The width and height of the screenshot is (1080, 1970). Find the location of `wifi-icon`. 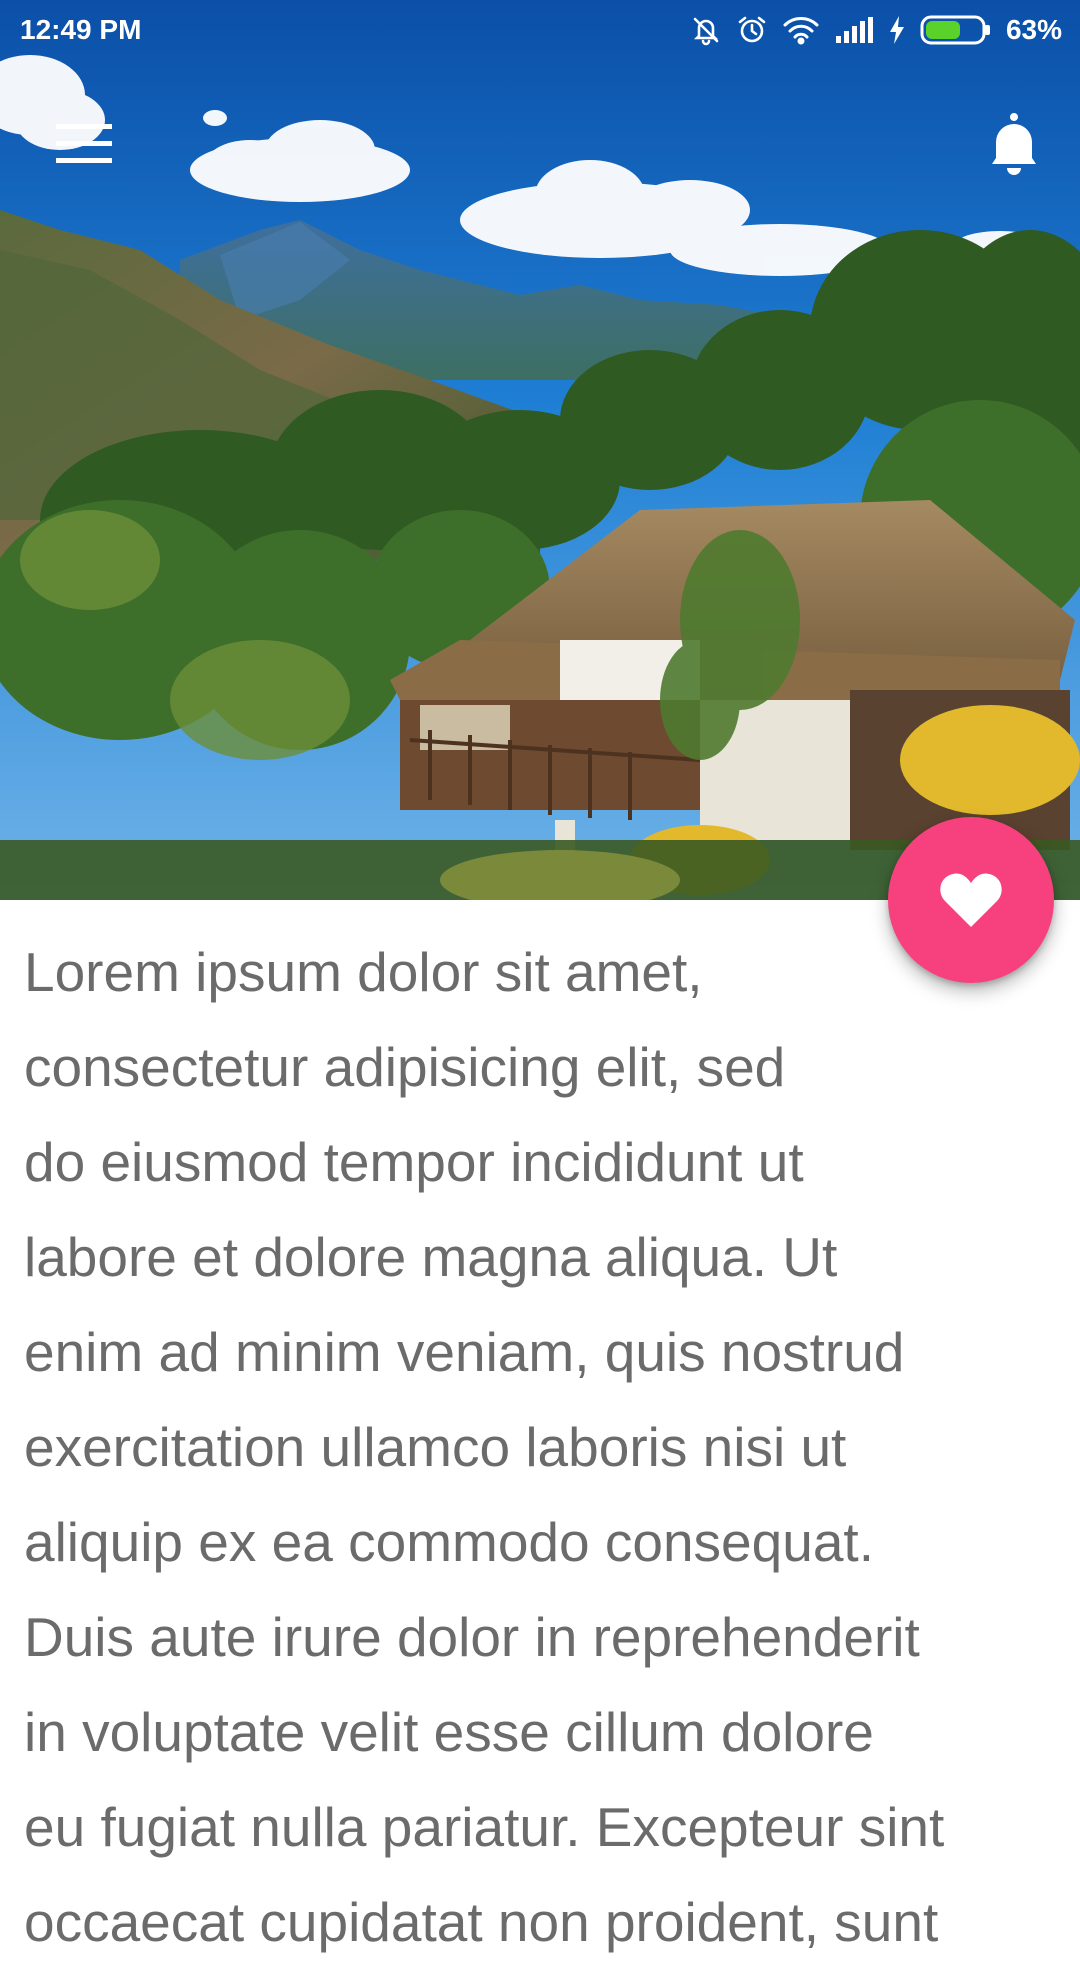

wifi-icon is located at coordinates (801, 30).